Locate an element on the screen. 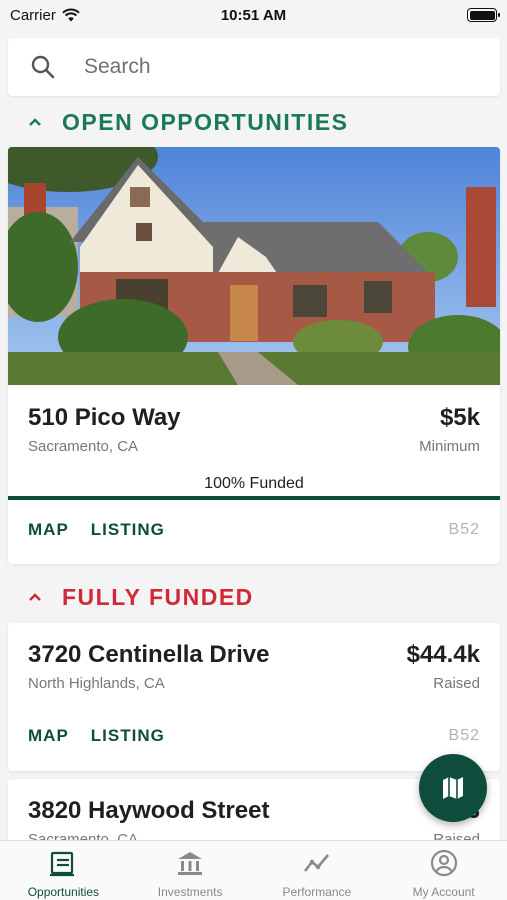 The width and height of the screenshot is (507, 900). search-bar is located at coordinates (254, 67).